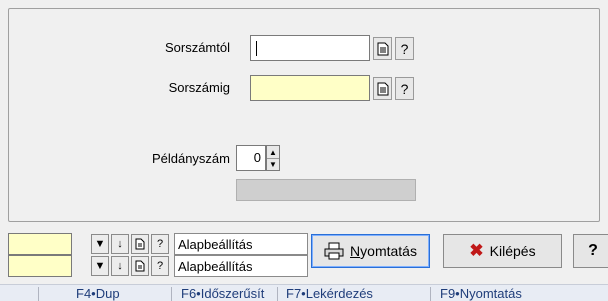  Describe the element at coordinates (222, 293) in the screenshot. I see `fkey-f6: F6•Időszerűsít` at that location.